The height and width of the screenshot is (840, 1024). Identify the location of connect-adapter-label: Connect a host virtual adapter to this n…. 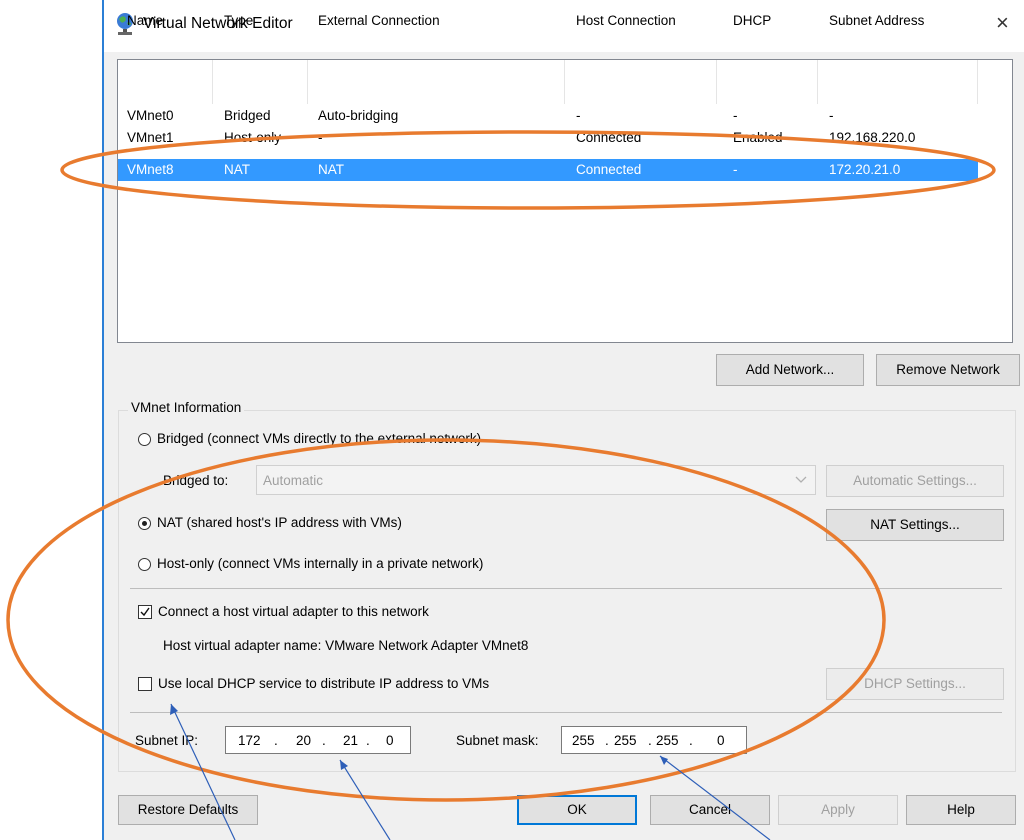
(293, 611).